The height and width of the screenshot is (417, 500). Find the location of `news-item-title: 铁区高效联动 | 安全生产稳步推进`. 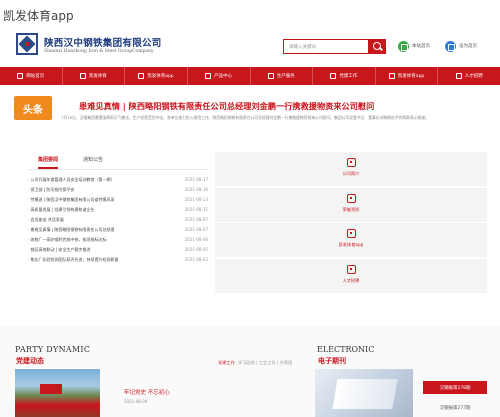

news-item-title: 铁区高效联动 | 安全生产稳步推进 is located at coordinates (92, 252).